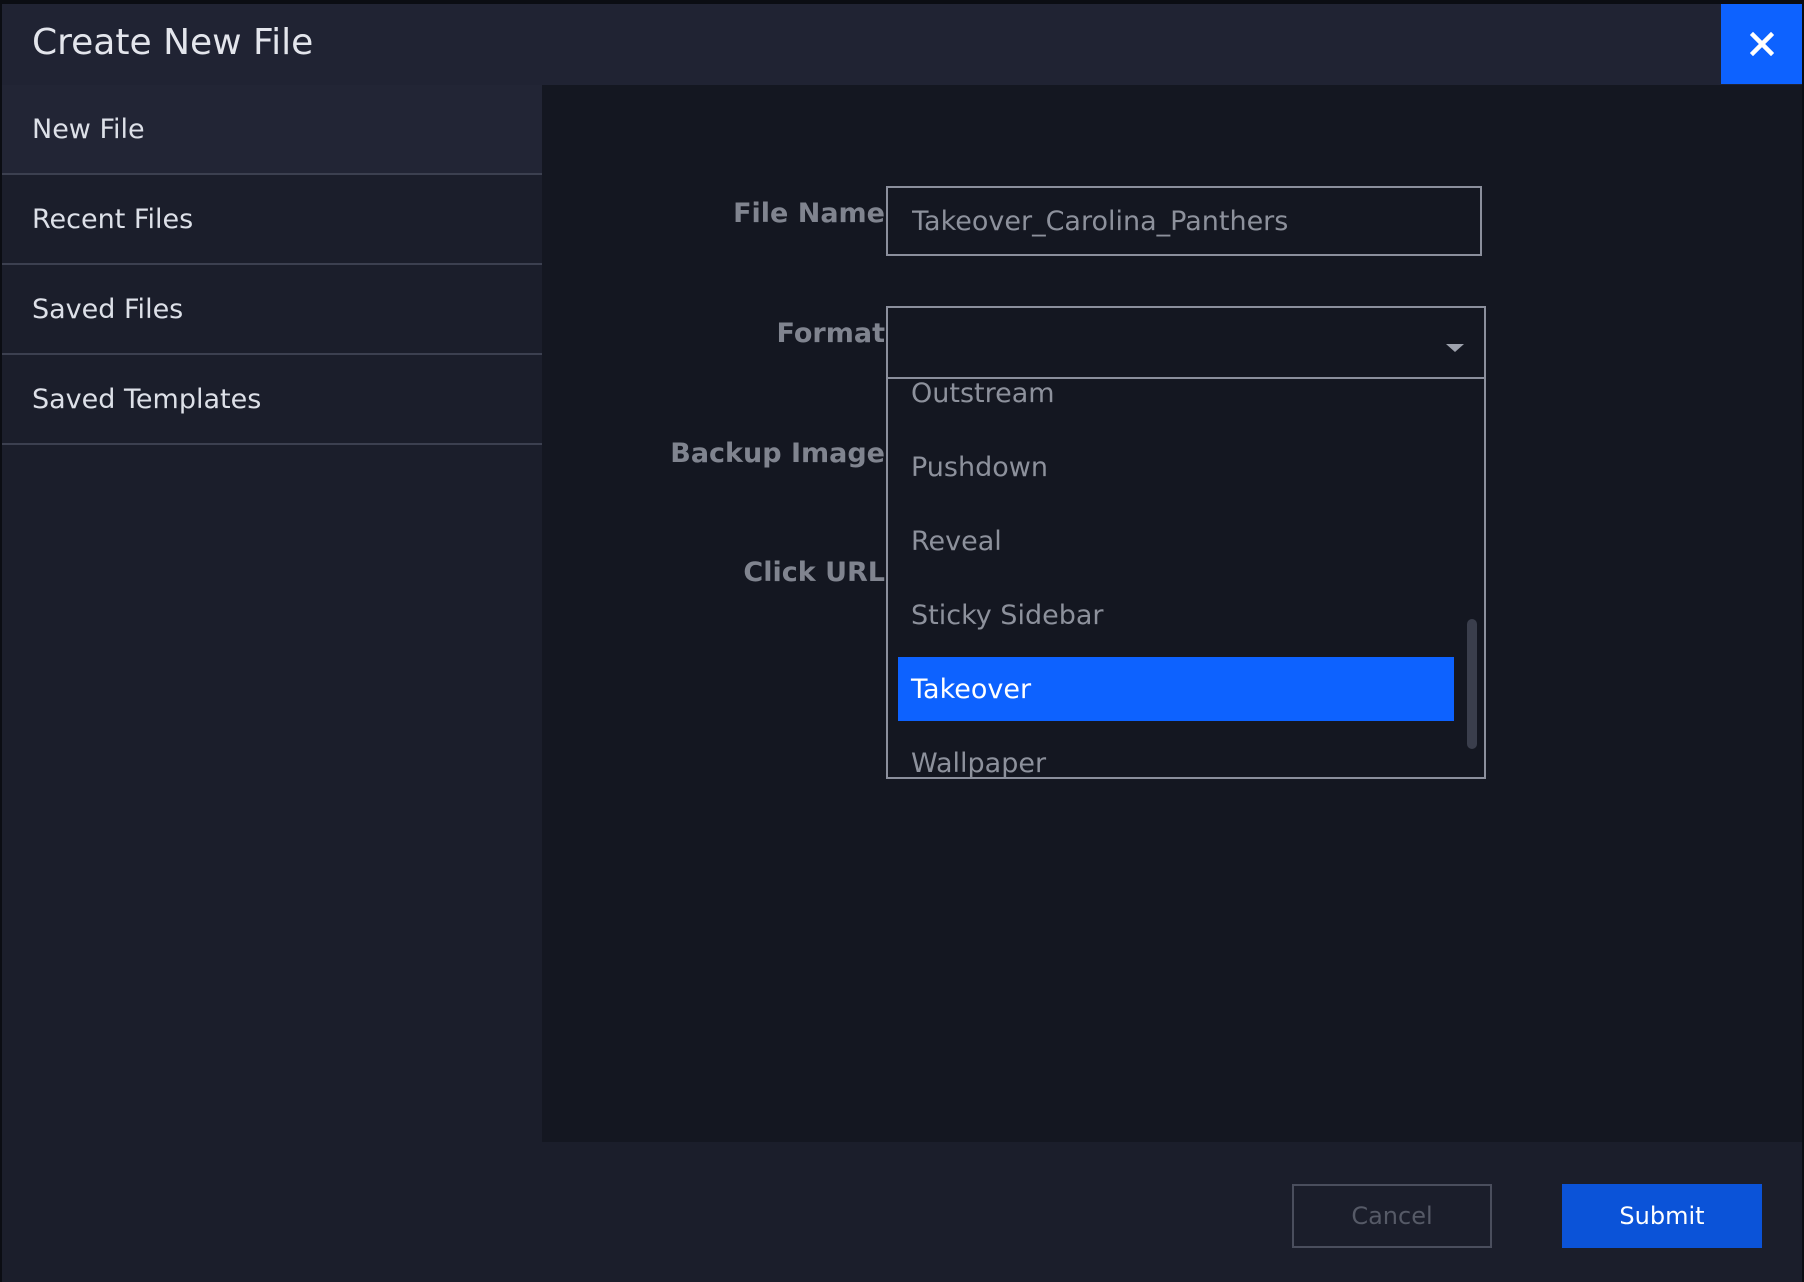 The width and height of the screenshot is (1804, 1282). What do you see at coordinates (1392, 1216) in the screenshot?
I see `cancel-button: Cancel` at bounding box center [1392, 1216].